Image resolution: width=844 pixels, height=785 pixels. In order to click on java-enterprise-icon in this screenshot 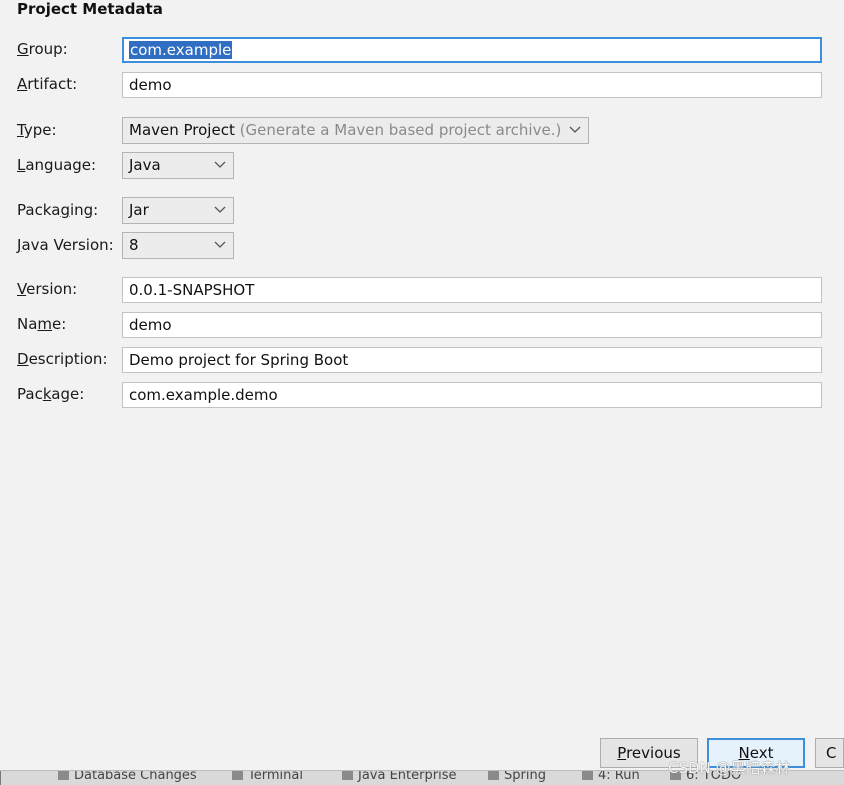, I will do `click(347, 775)`.